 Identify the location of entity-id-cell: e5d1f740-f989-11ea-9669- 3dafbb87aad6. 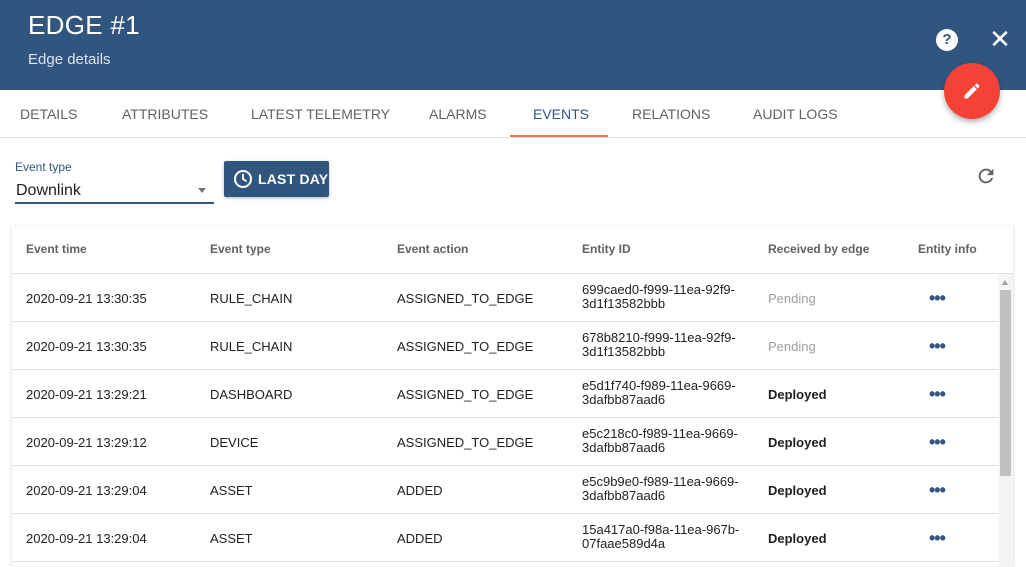
(667, 393).